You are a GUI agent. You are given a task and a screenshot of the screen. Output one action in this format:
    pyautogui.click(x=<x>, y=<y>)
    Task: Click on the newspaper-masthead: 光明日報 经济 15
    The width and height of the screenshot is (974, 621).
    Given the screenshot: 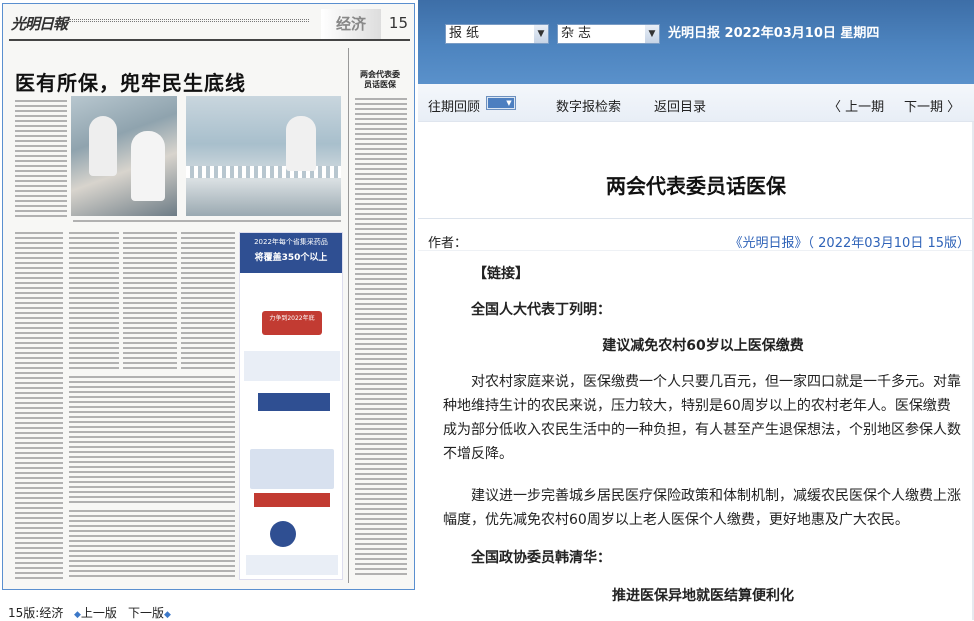 What is the action you would take?
    pyautogui.click(x=209, y=25)
    